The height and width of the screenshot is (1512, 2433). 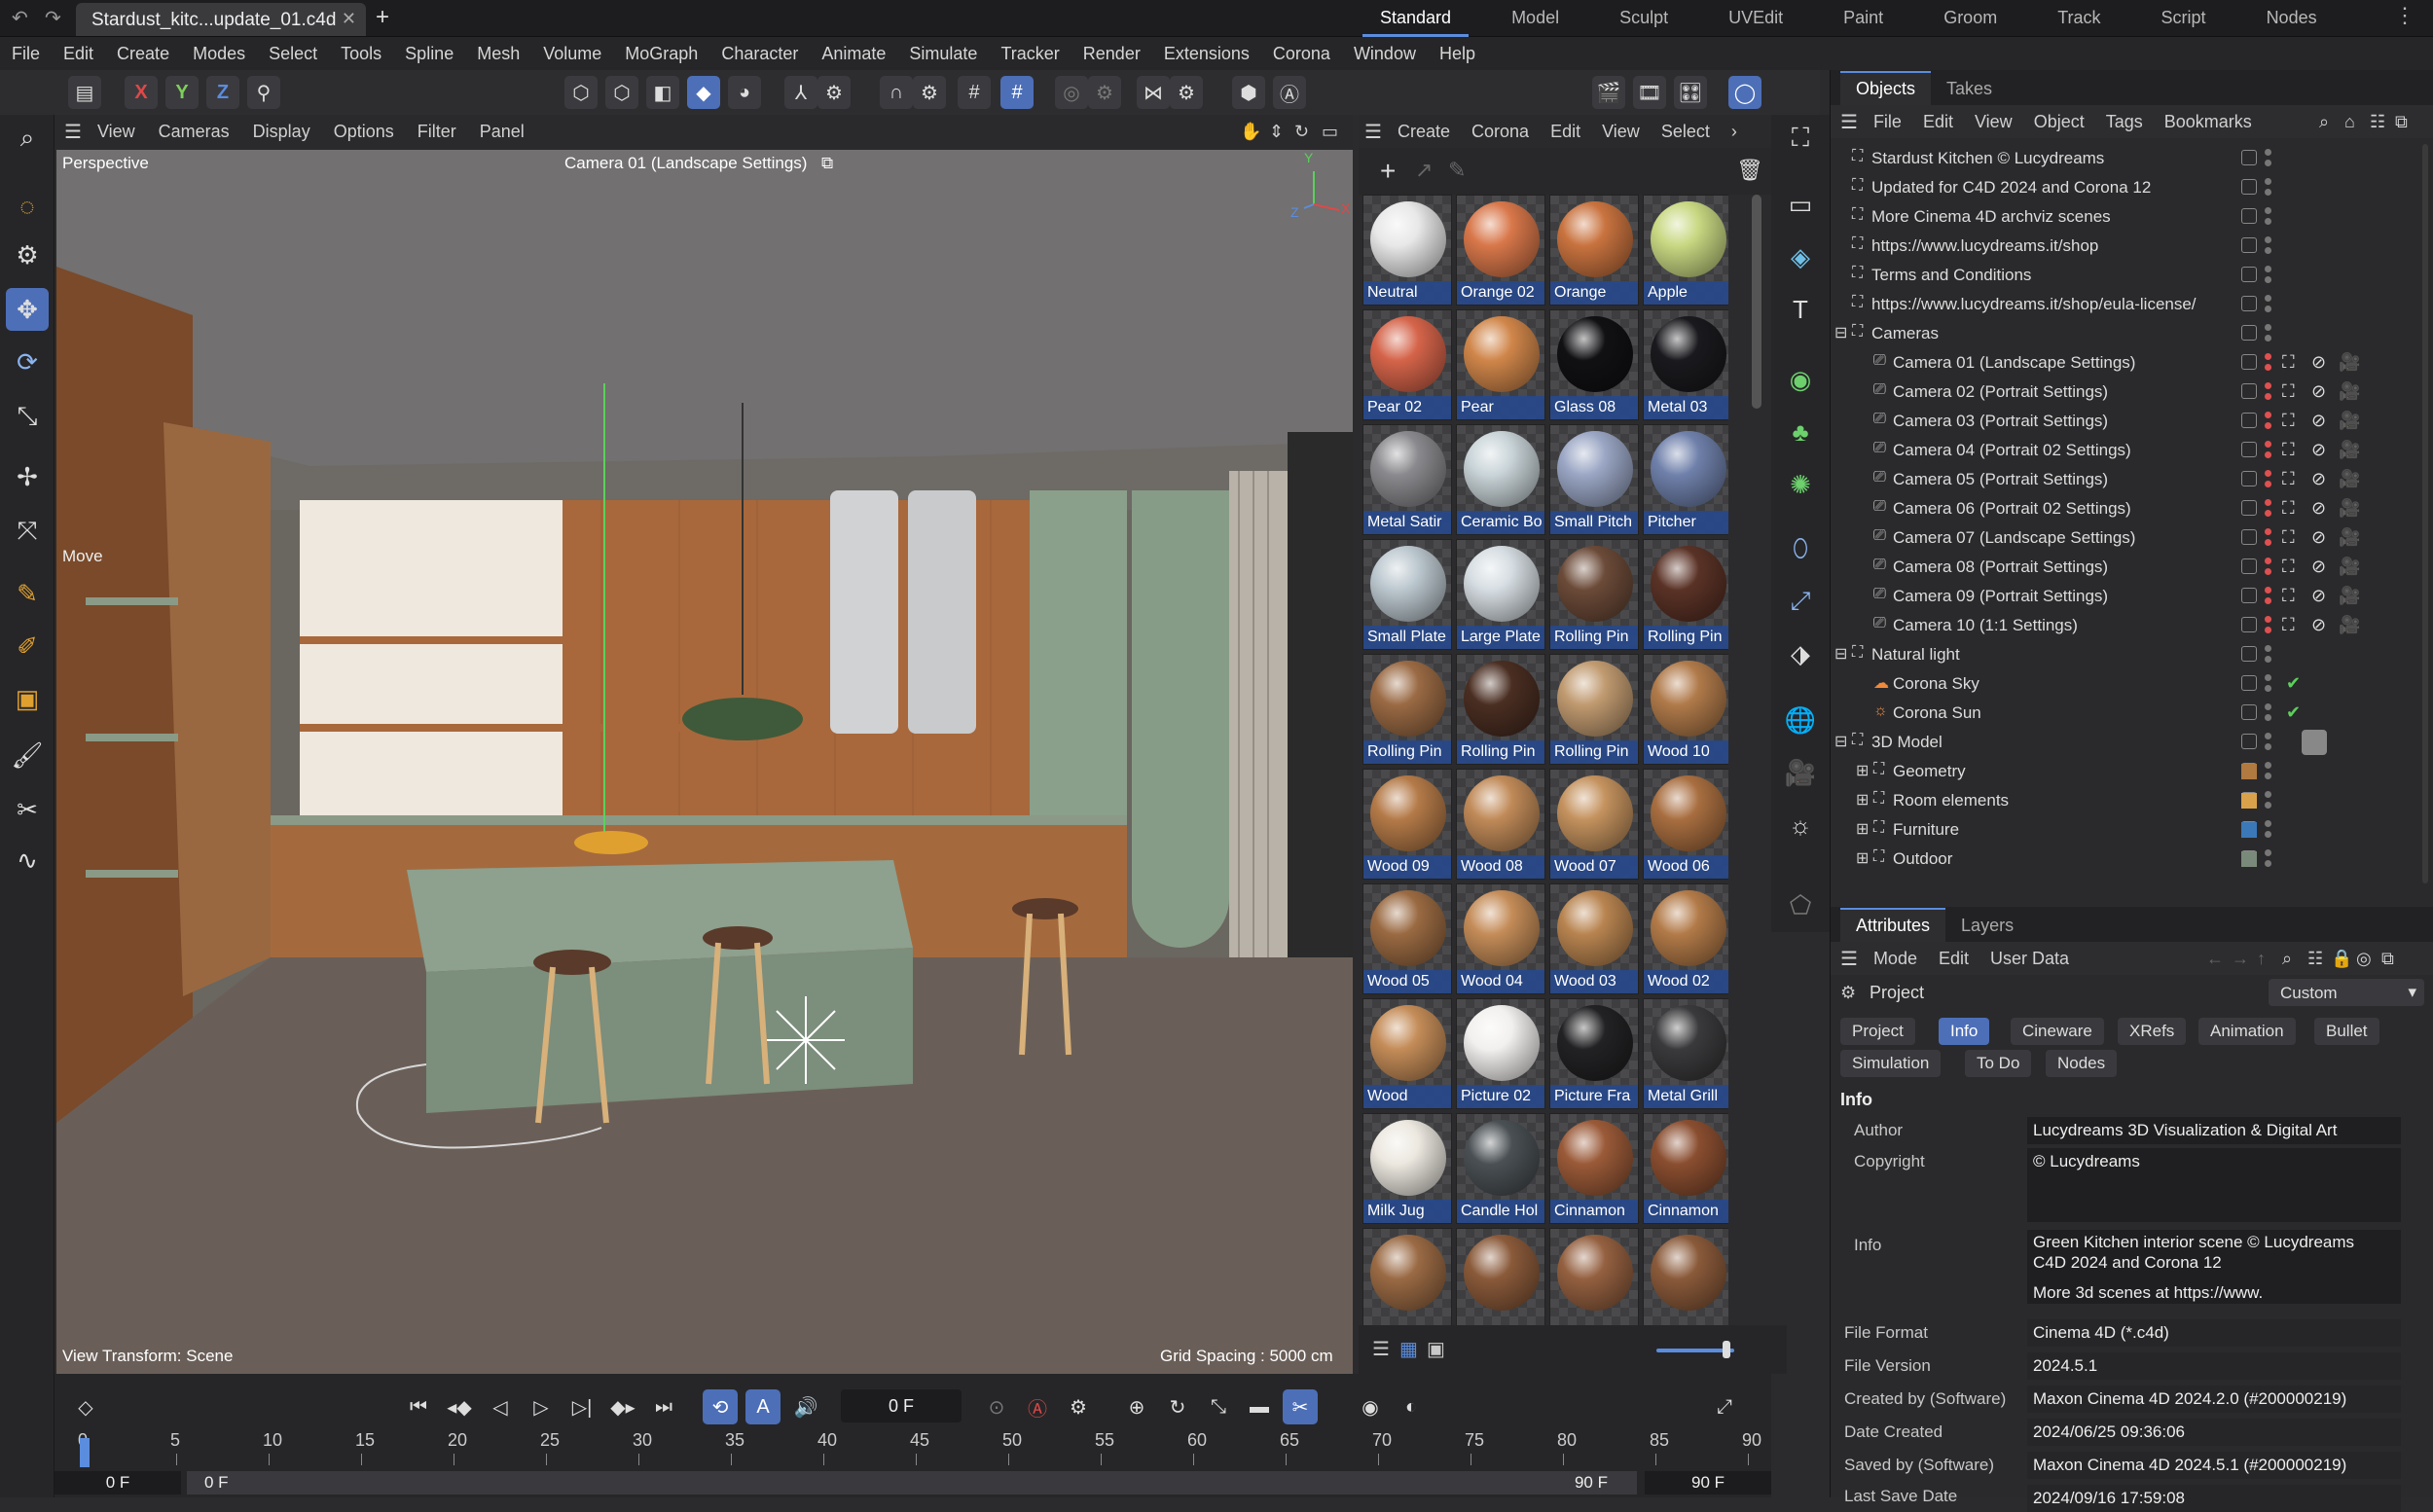 I want to click on menu-mesh: Mesh, so click(x=498, y=54).